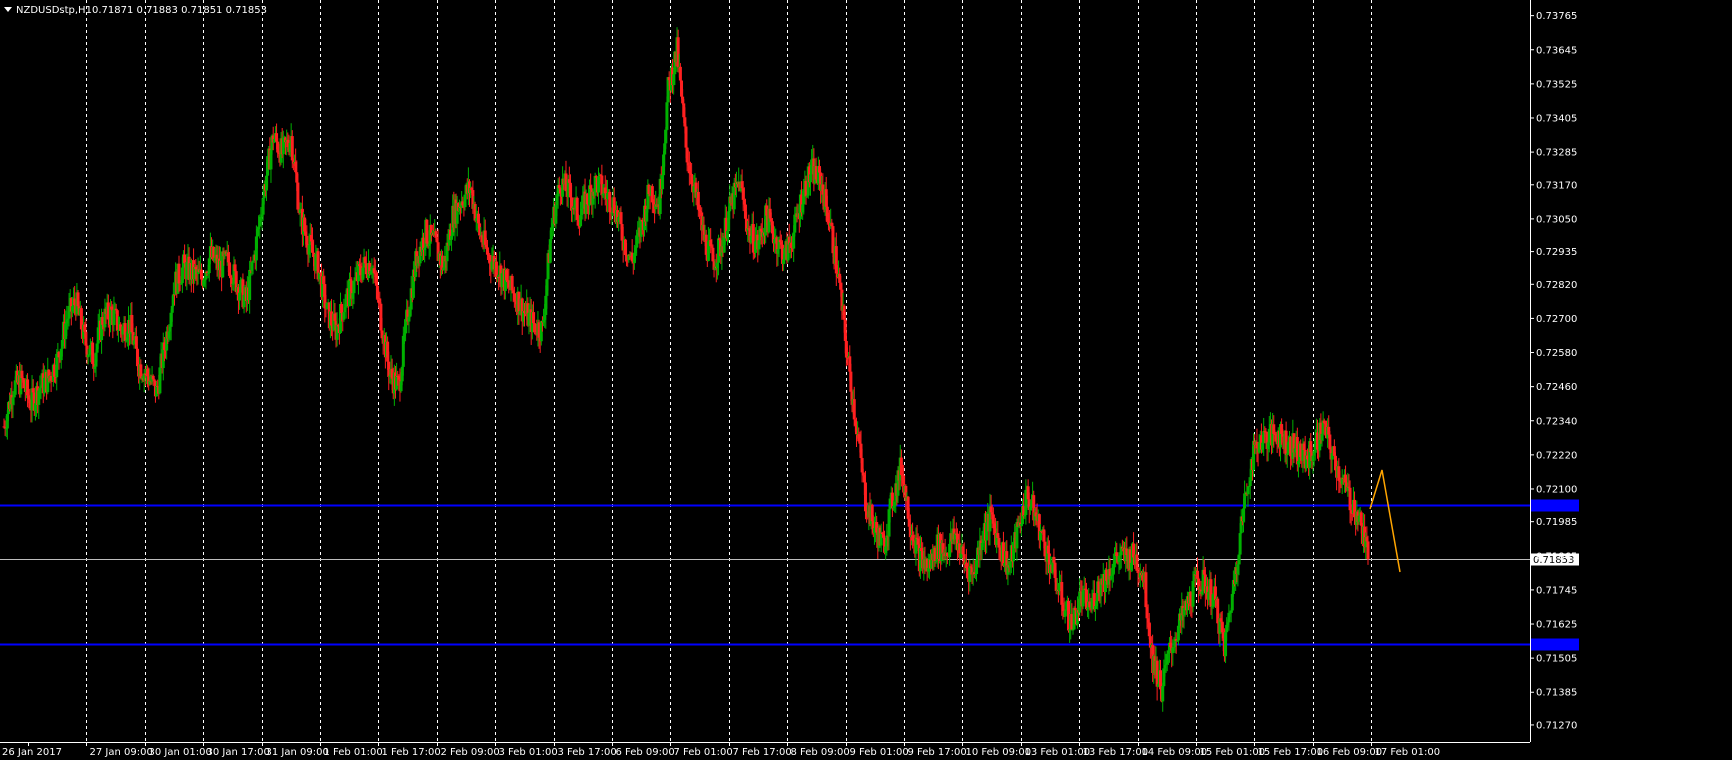  Describe the element at coordinates (1350, 752) in the screenshot. I see `x-tick-label: 16 Feb 09:00` at that location.